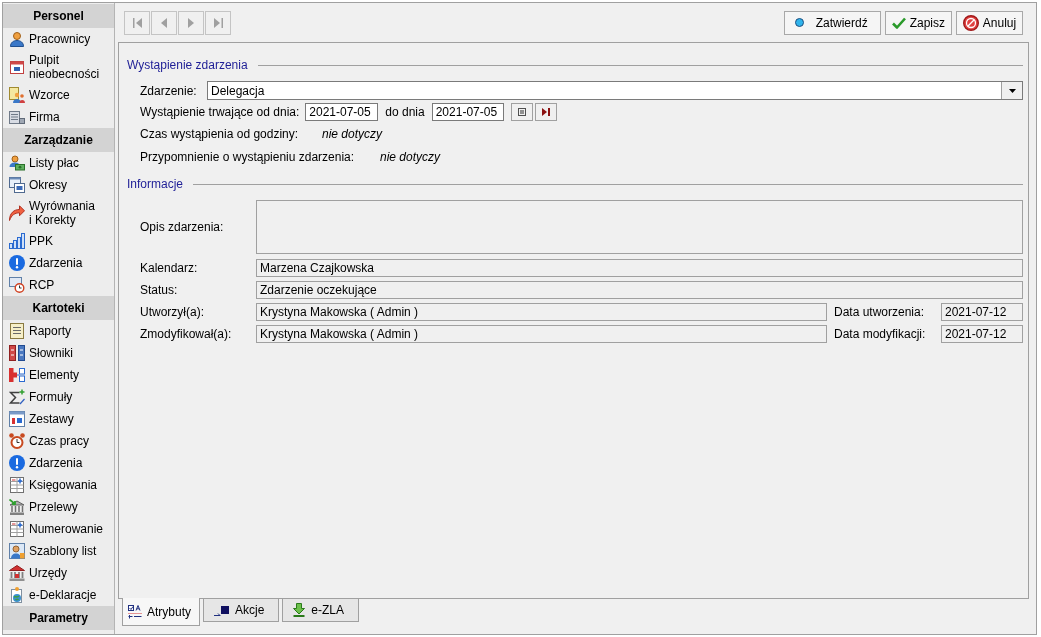  Describe the element at coordinates (137, 22) in the screenshot. I see `skip-start-icon` at that location.